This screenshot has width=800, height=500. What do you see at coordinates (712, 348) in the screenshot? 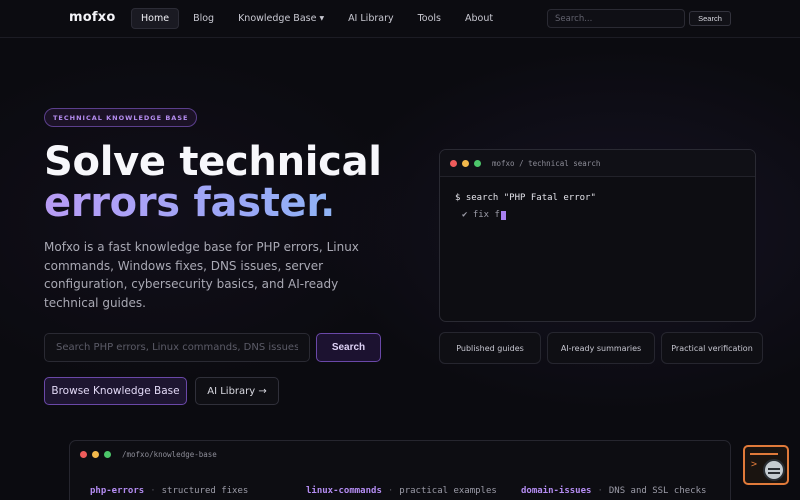
I see `feature-chip: Practical verification` at bounding box center [712, 348].